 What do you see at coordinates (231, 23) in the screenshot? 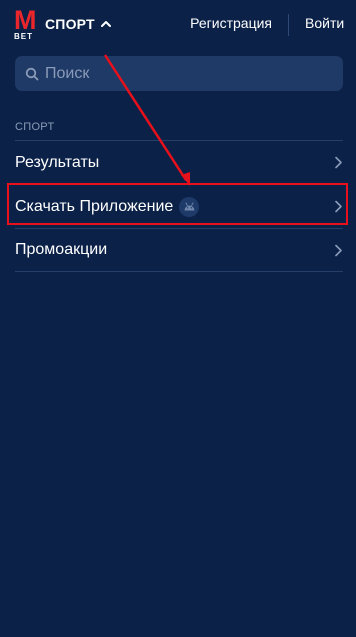
I see `register-link: Регистрация` at bounding box center [231, 23].